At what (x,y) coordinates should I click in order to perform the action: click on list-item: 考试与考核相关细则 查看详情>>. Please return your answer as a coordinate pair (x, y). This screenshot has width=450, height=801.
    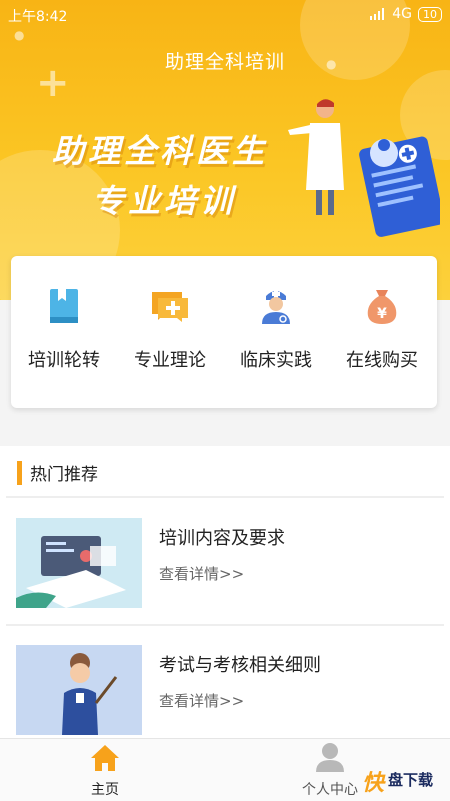
    Looking at the image, I should click on (225, 691).